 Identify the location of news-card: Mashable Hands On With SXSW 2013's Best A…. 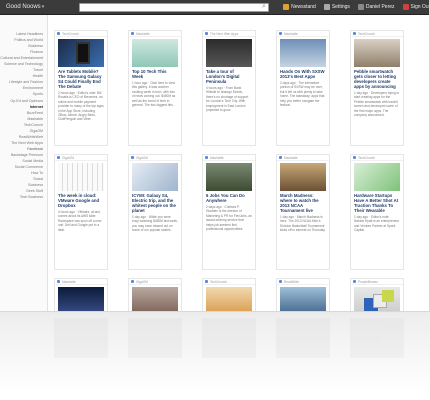
(303, 88).